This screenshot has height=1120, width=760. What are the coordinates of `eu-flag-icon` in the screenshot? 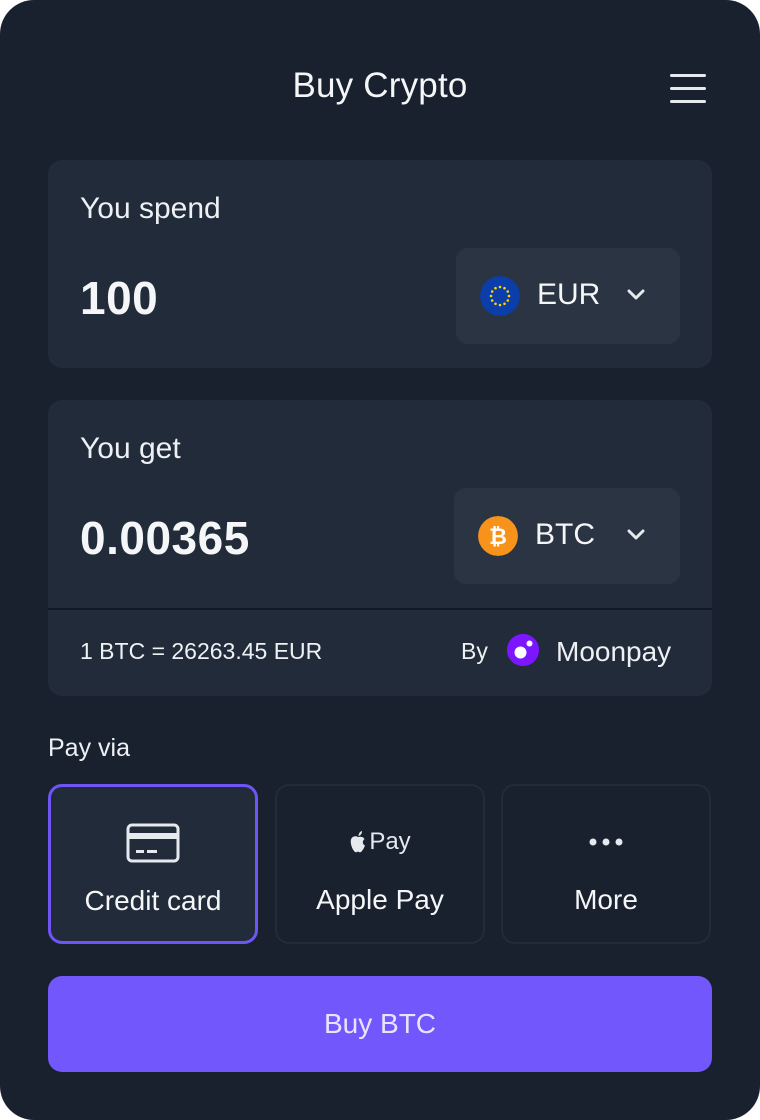 It's located at (500, 296).